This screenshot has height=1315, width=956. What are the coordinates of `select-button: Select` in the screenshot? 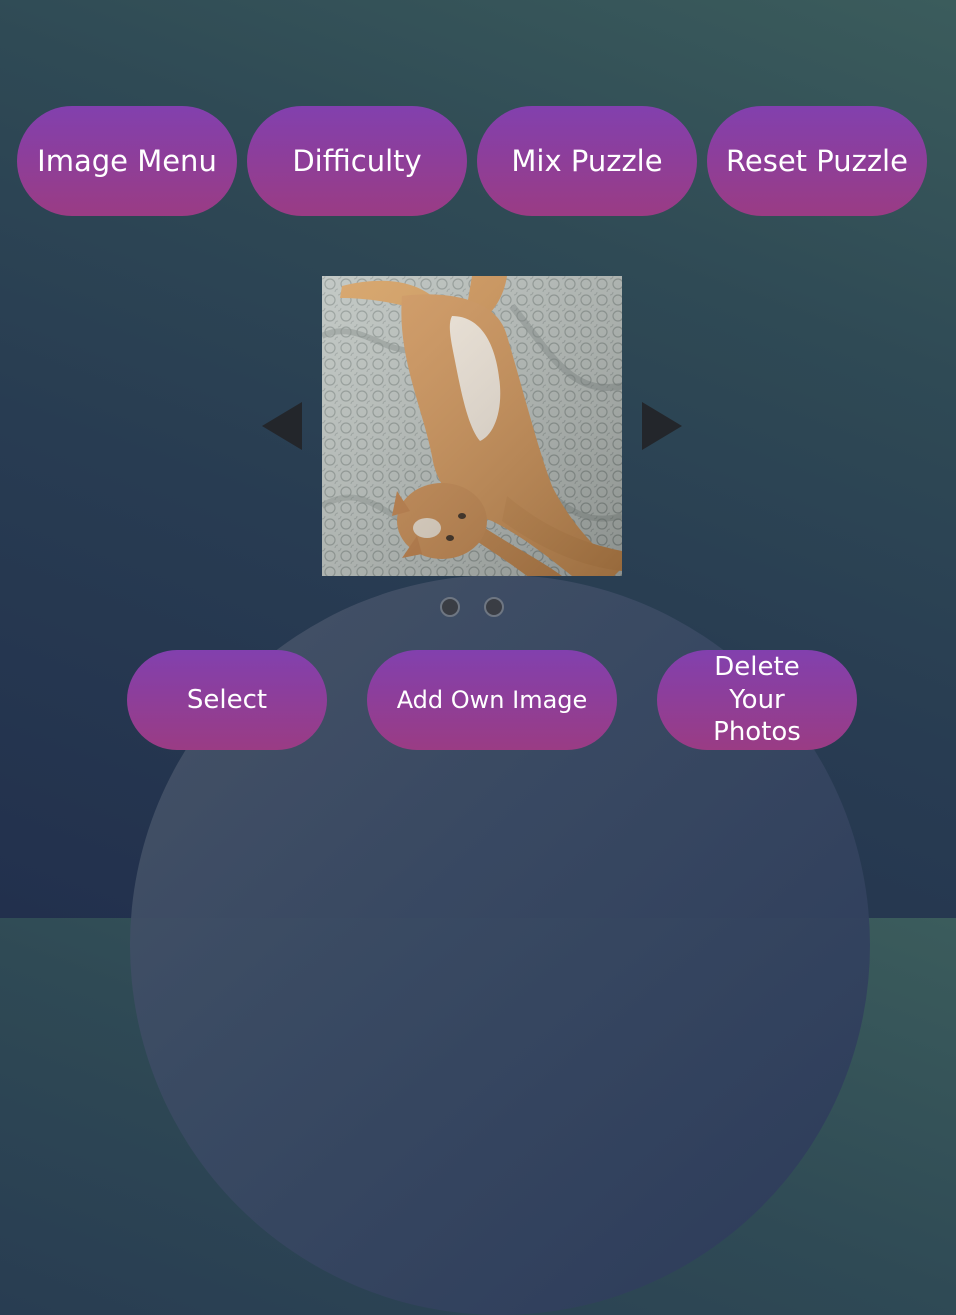 It's located at (227, 700).